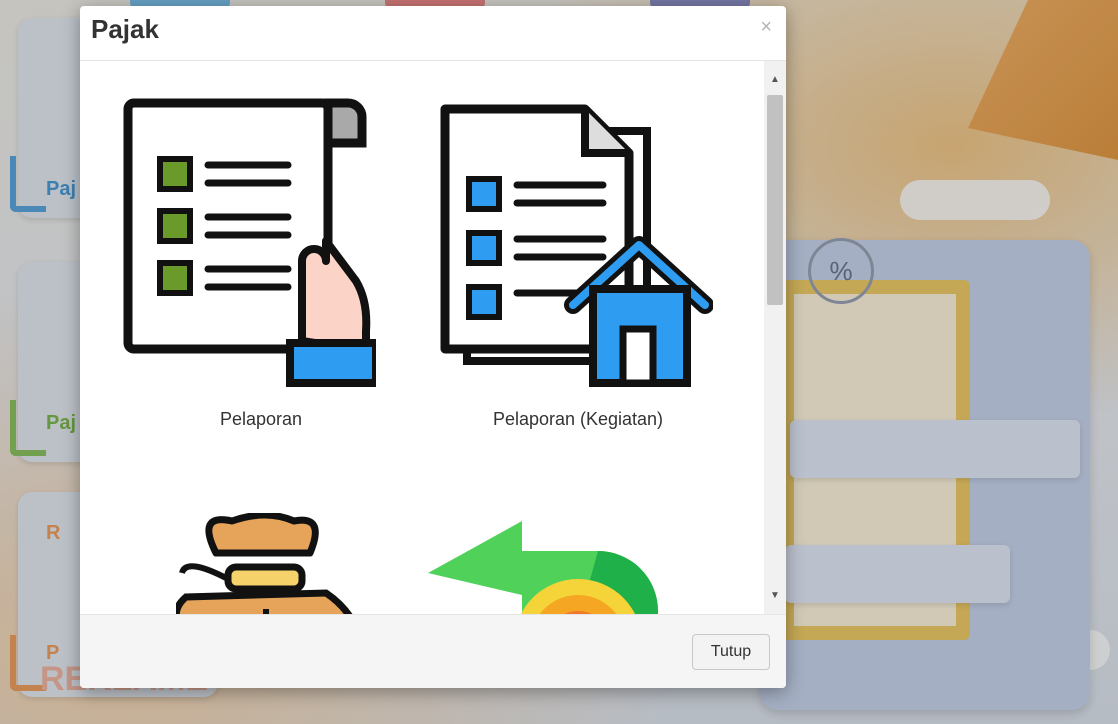 This screenshot has width=1118, height=724. I want to click on menu-label: Pelaporan (Kegiatan), so click(578, 419).